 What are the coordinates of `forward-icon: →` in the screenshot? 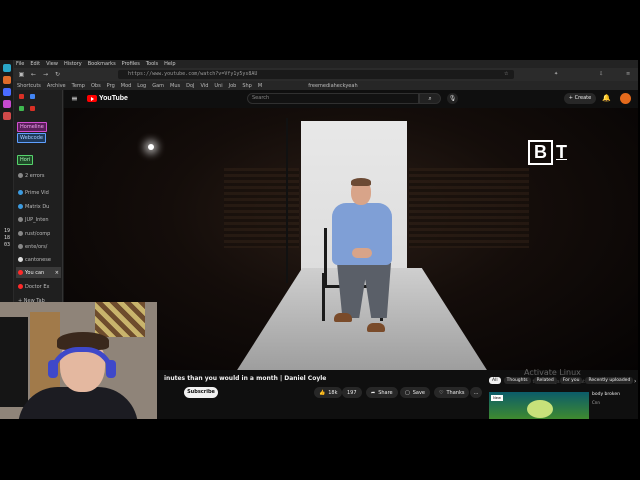 It's located at (45, 74).